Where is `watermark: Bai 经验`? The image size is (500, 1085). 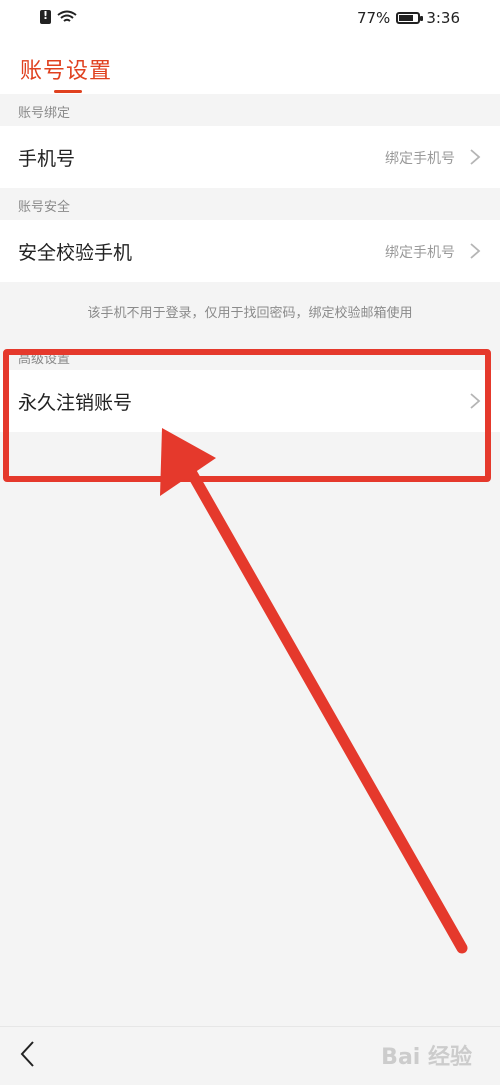 watermark: Bai 经验 is located at coordinates (426, 1057).